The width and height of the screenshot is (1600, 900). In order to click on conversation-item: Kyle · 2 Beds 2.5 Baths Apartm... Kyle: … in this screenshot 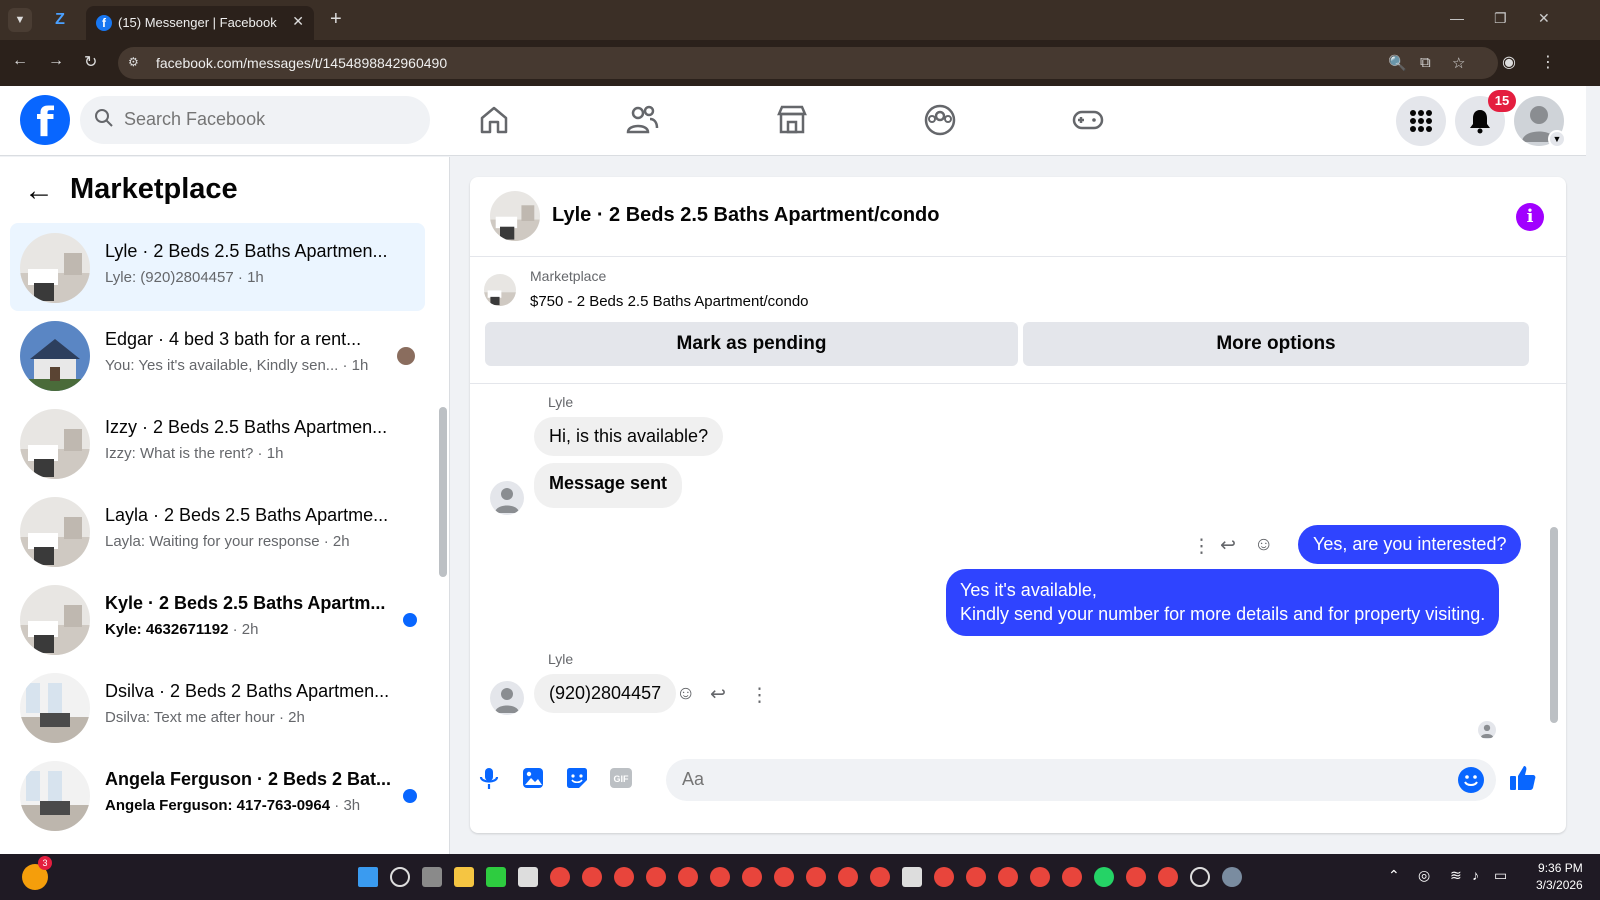, I will do `click(217, 619)`.